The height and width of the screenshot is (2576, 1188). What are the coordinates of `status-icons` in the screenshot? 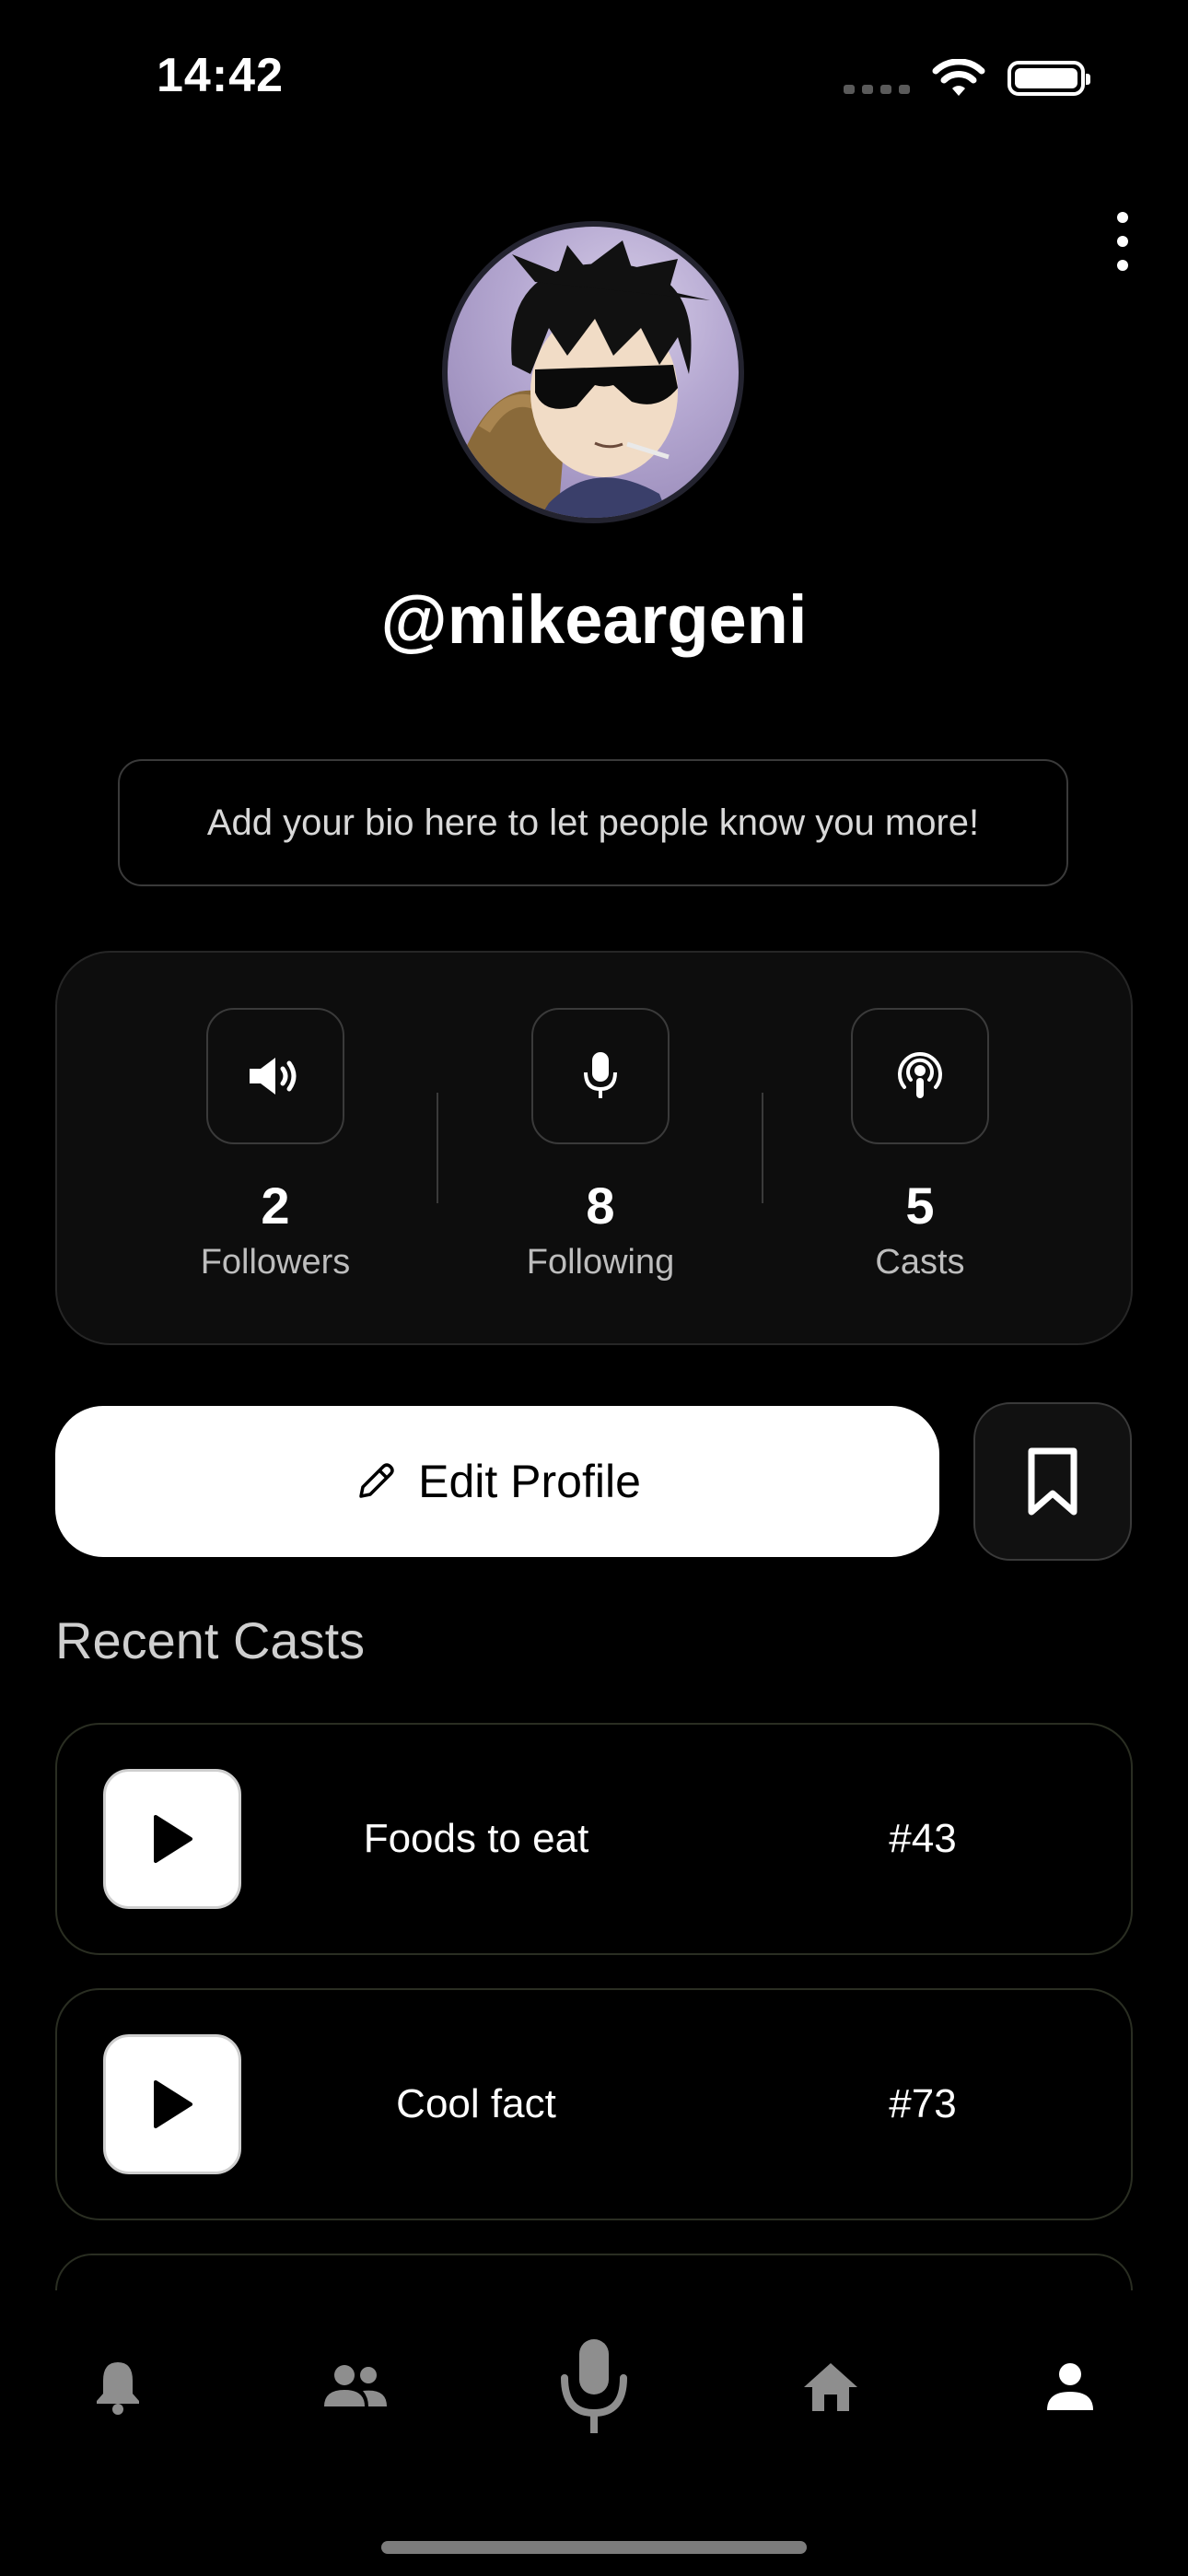 It's located at (967, 78).